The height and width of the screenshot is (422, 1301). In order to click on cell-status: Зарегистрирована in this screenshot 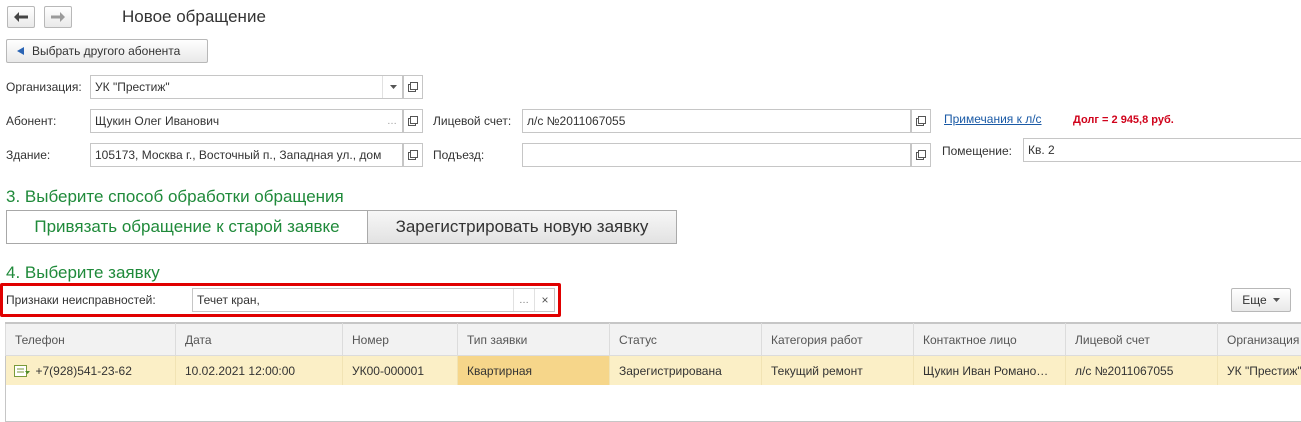, I will do `click(686, 371)`.